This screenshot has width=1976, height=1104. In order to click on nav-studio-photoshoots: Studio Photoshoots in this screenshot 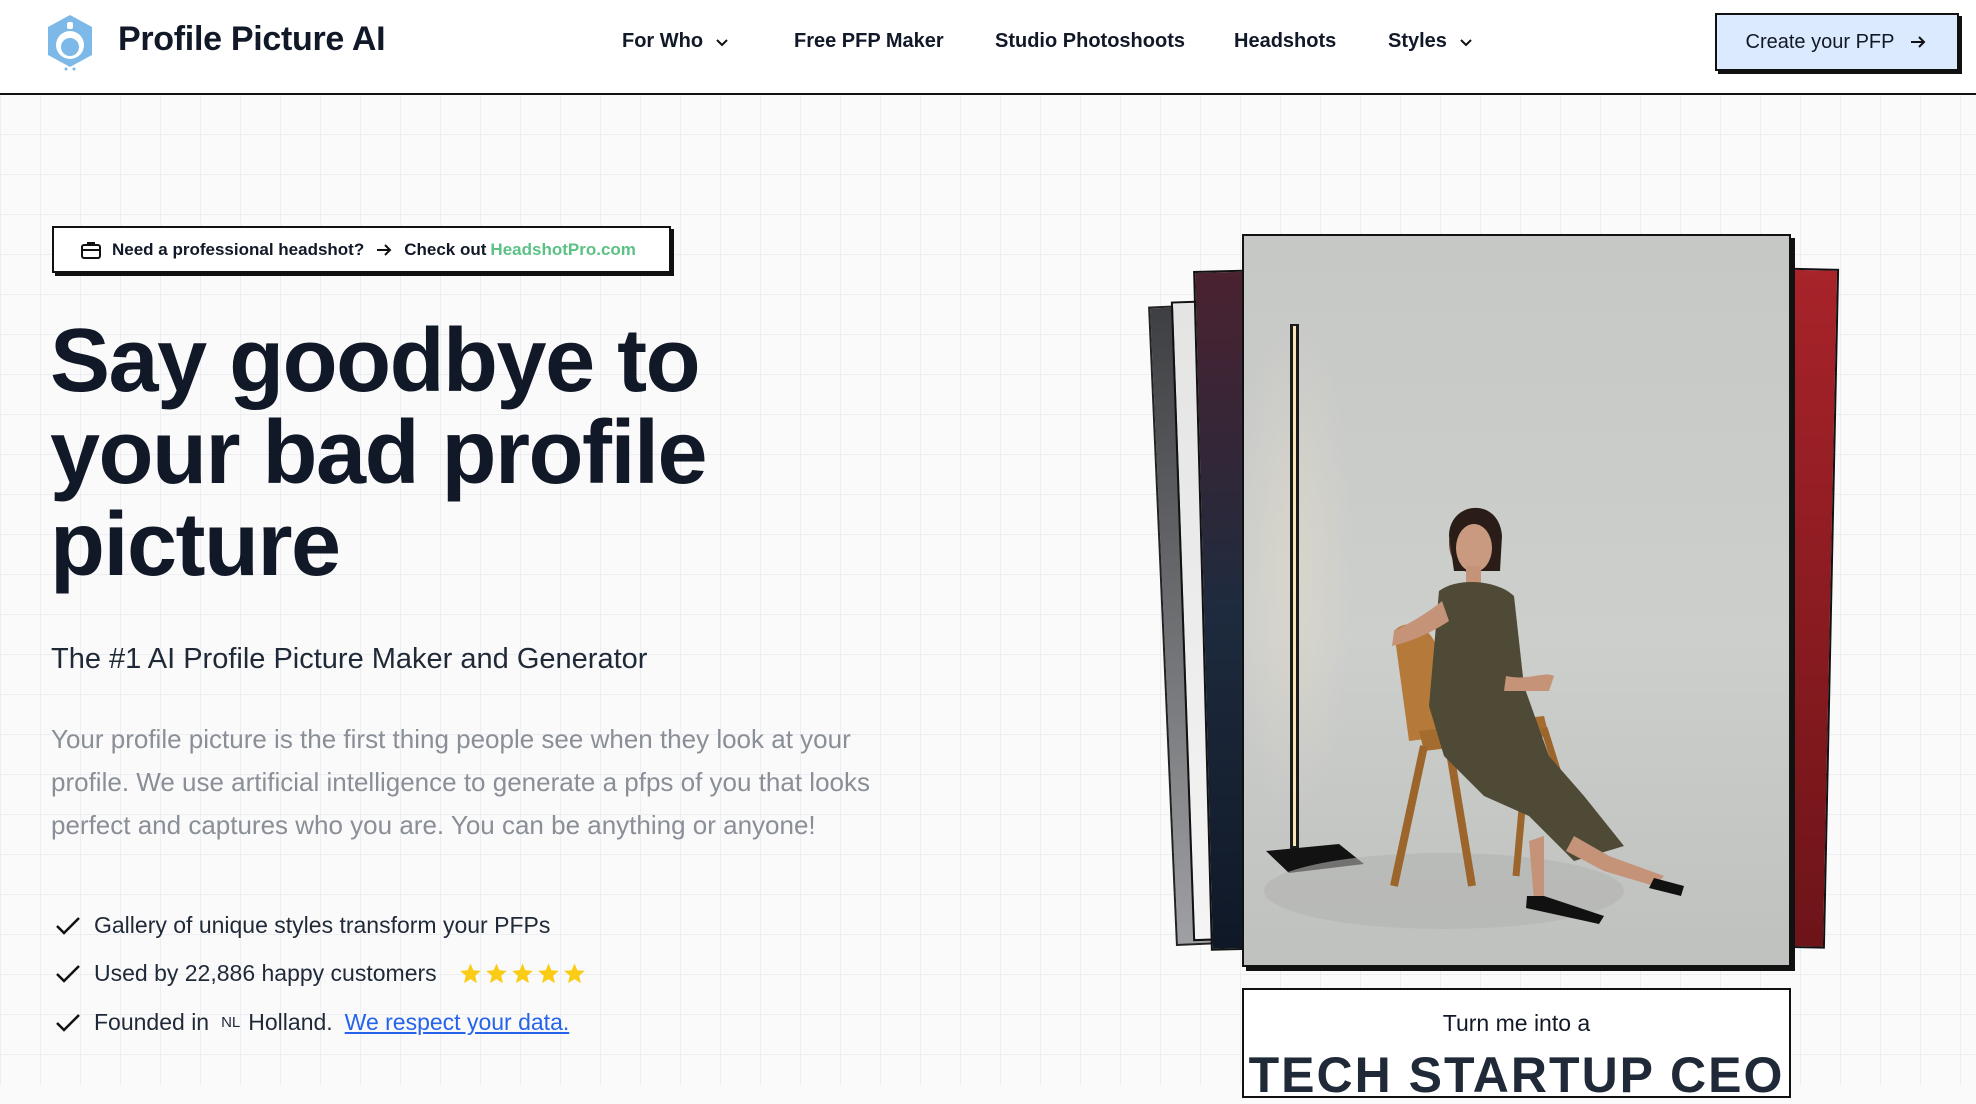, I will do `click(1090, 41)`.